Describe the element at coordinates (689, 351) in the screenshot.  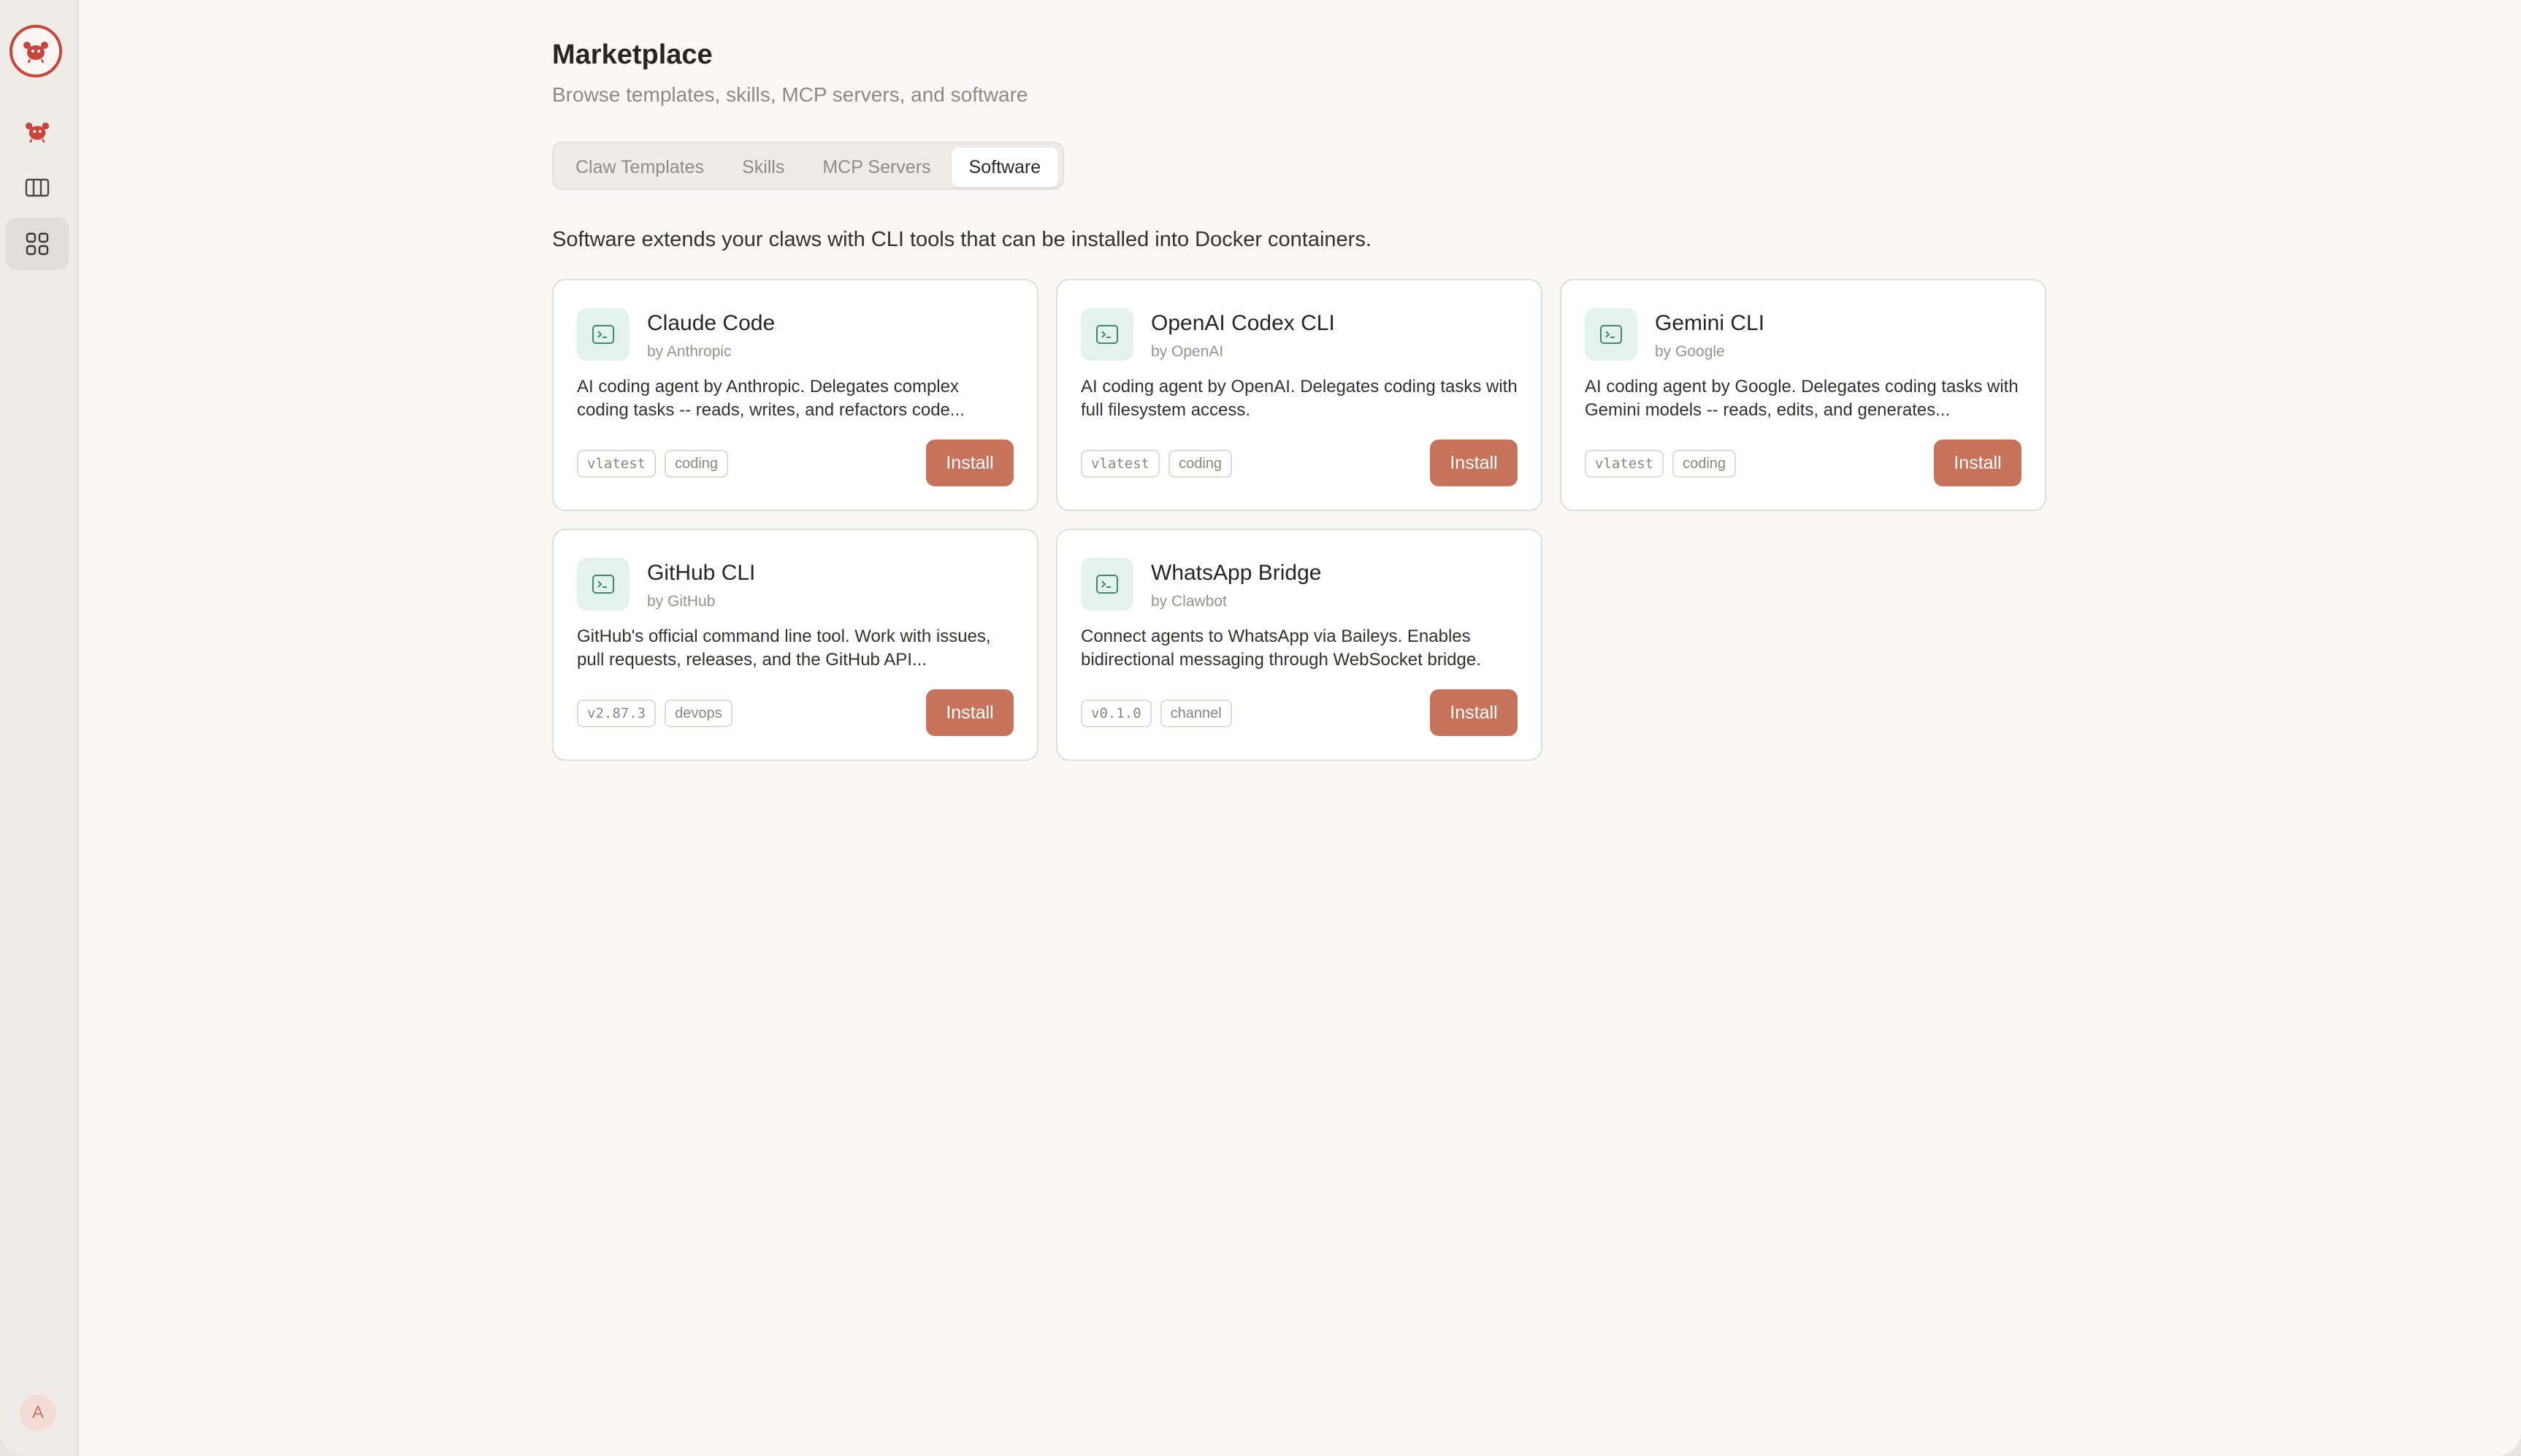
I see `software-author: by Anthropic` at that location.